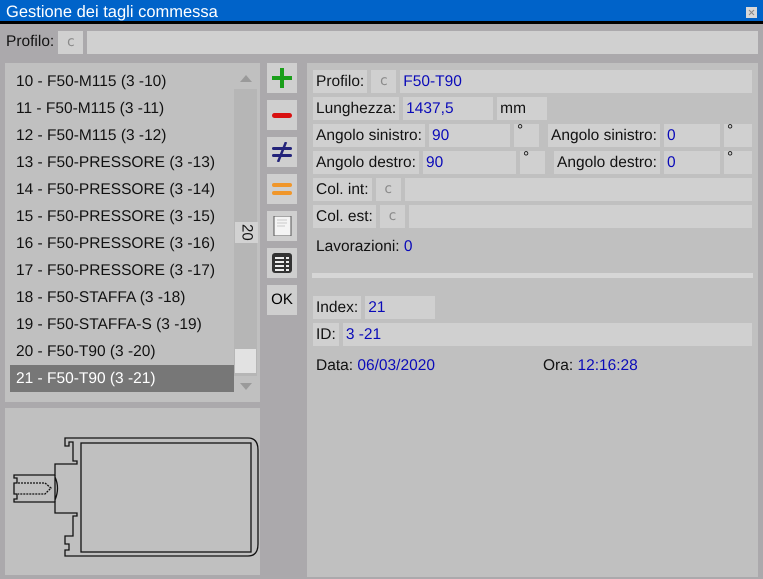 Image resolution: width=763 pixels, height=579 pixels. Describe the element at coordinates (590, 366) in the screenshot. I see `field-text: Ora: 12:16:28` at that location.